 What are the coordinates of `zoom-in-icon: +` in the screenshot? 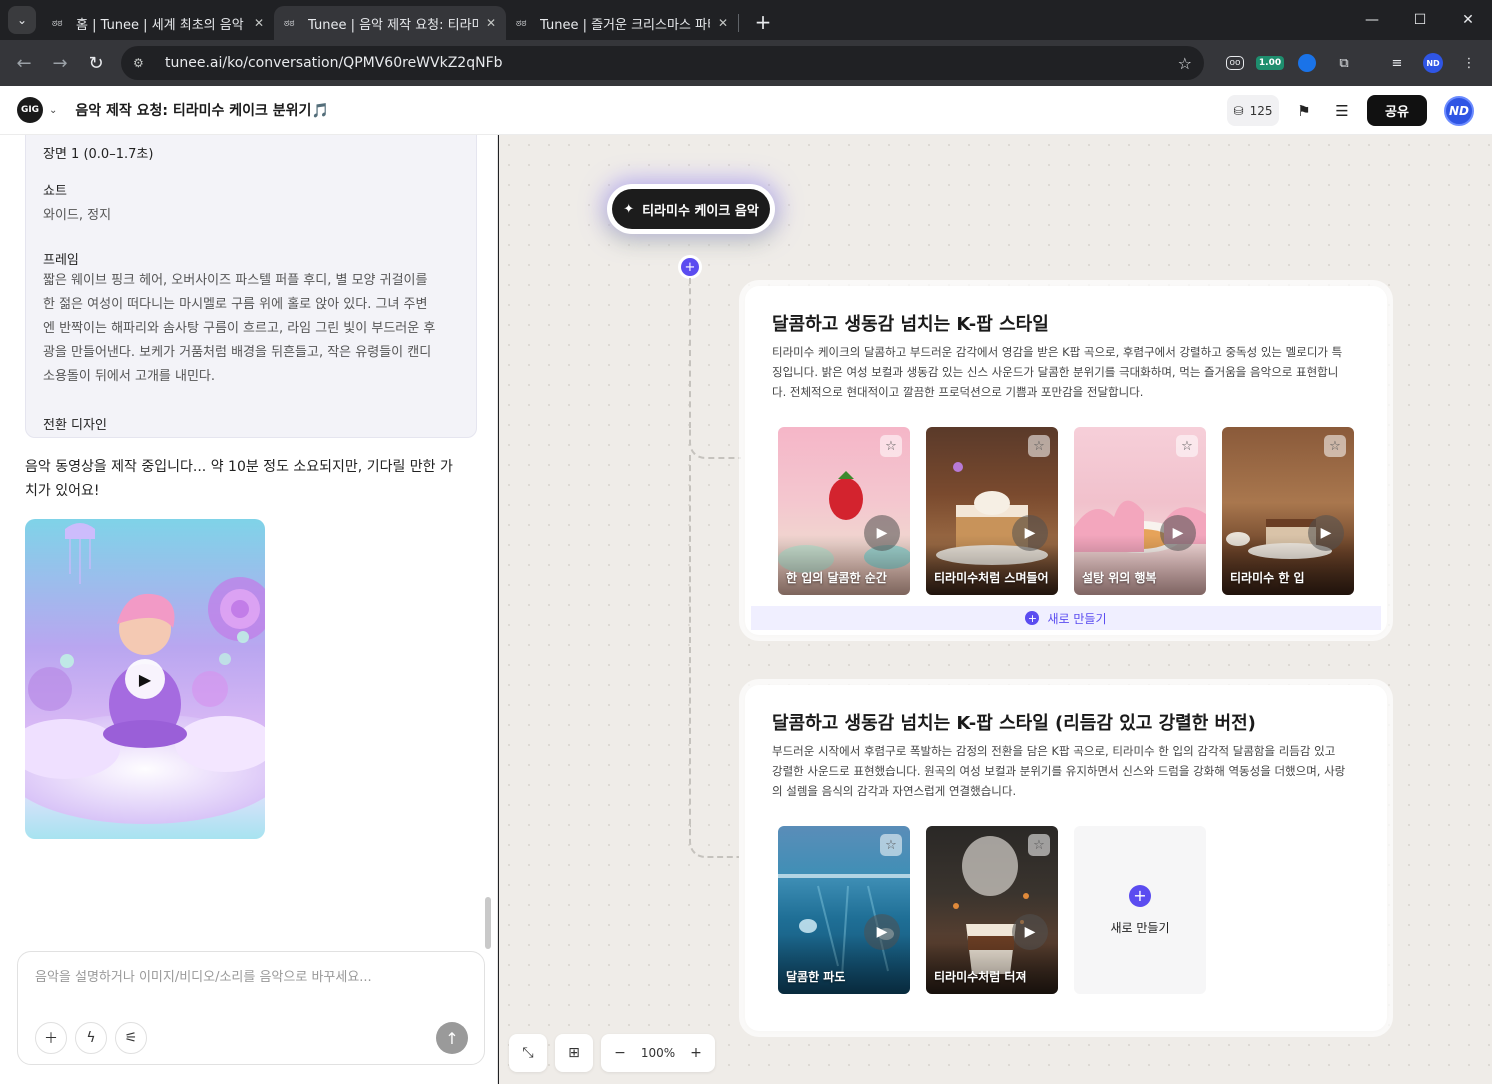 It's located at (696, 1053).